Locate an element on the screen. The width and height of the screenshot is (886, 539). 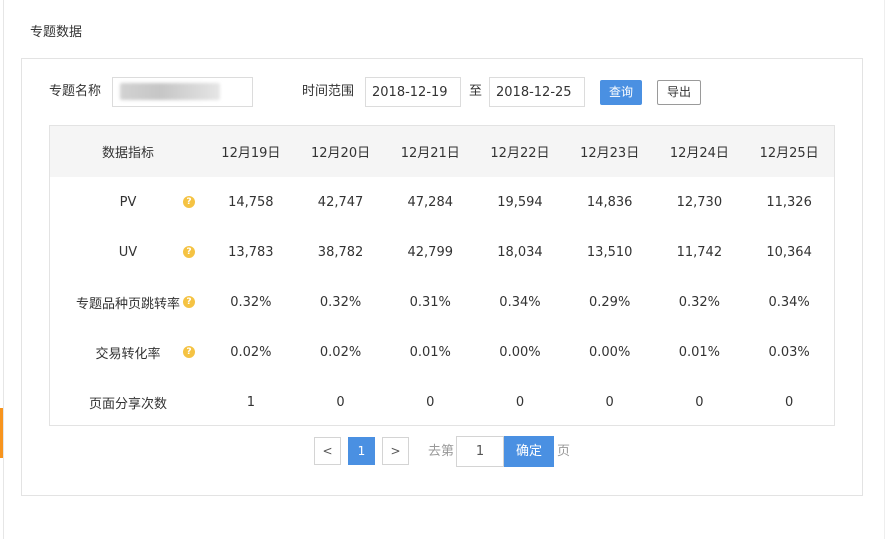
metric-cell: UV is located at coordinates (128, 252).